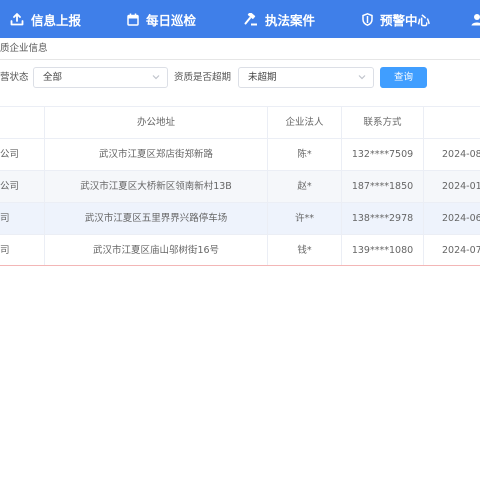  What do you see at coordinates (203, 77) in the screenshot?
I see `overdue-filter-label: 资质是否超期` at bounding box center [203, 77].